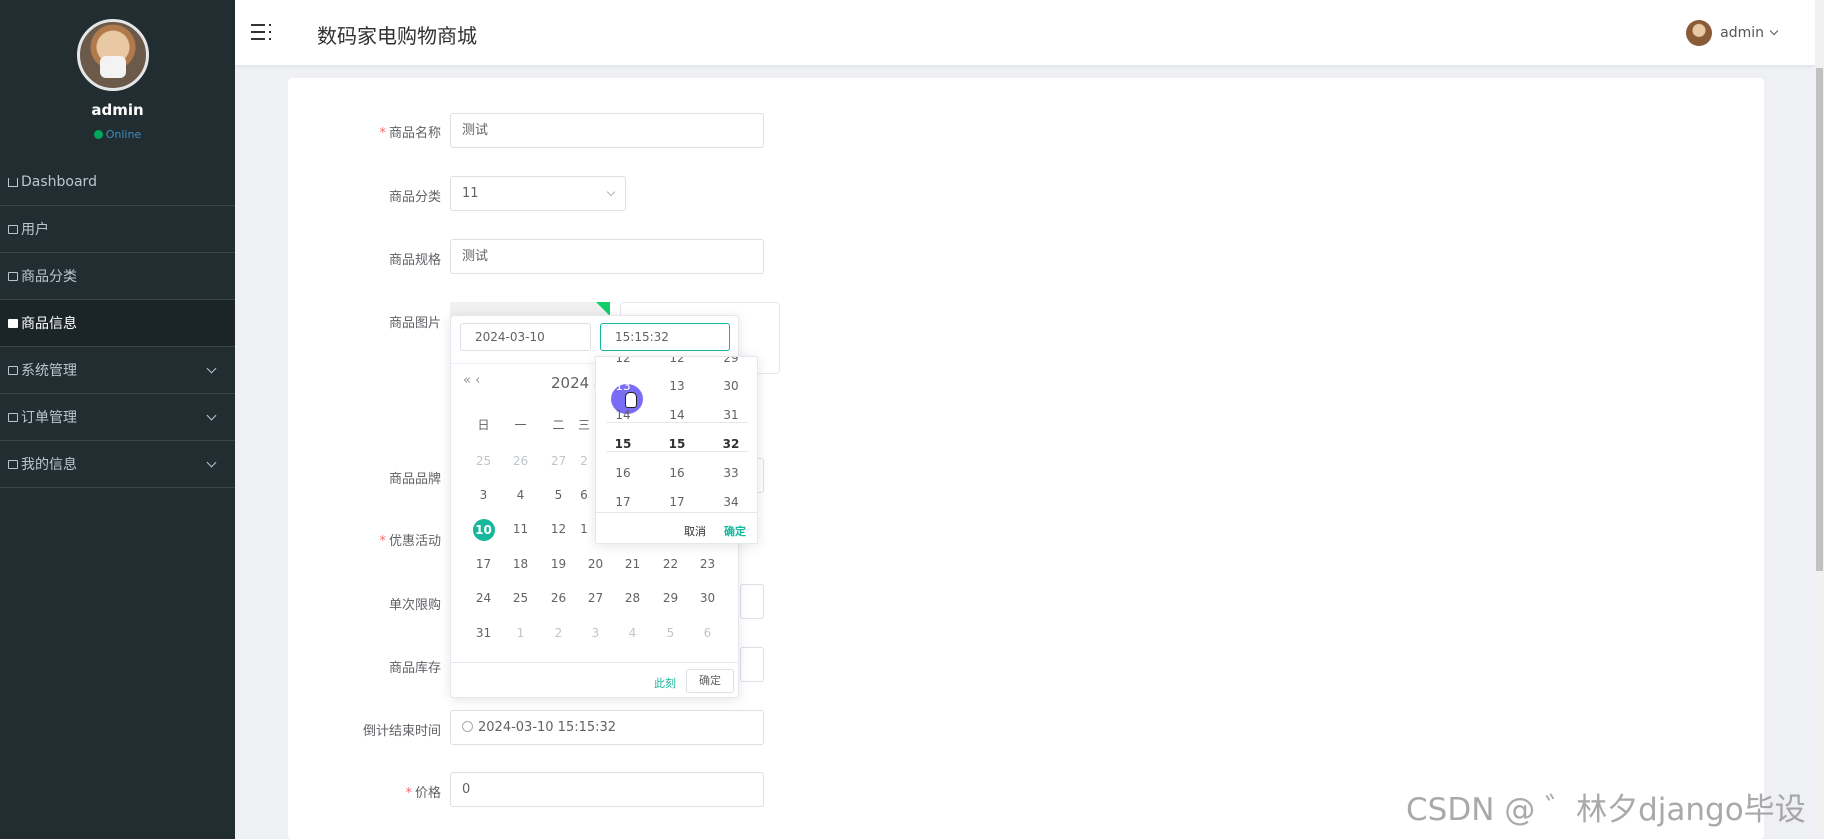 This screenshot has width=1824, height=839. I want to click on date-cell-selected: 10, so click(483, 530).